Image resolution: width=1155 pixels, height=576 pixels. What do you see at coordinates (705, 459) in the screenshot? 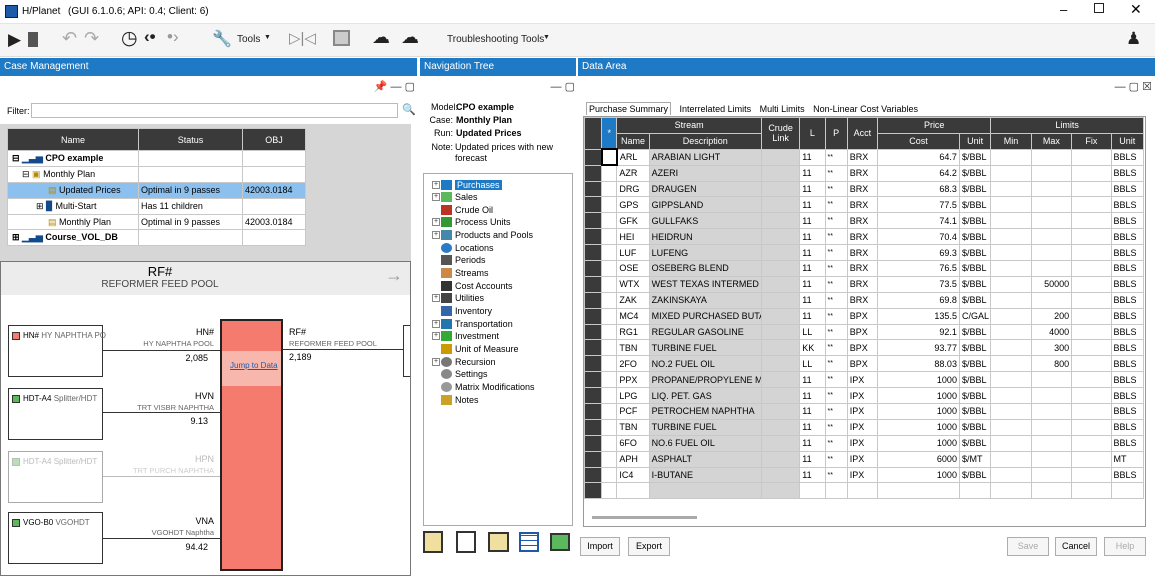
I see `cell-description: ASPHALT` at bounding box center [705, 459].